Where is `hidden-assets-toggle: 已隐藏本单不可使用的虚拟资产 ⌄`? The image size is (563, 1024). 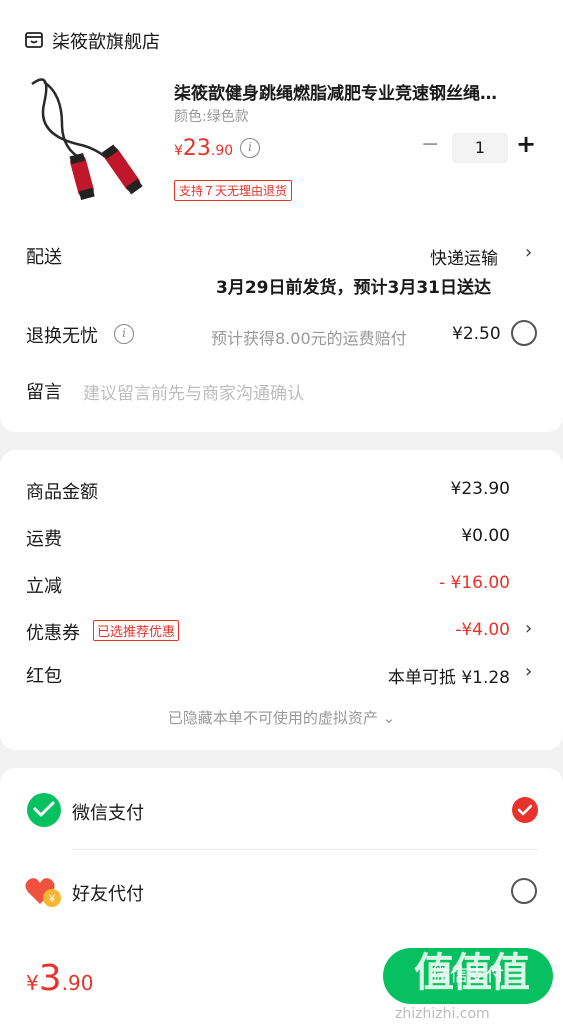 hidden-assets-toggle: 已隐藏本单不可使用的虚拟资产 ⌄ is located at coordinates (281, 717).